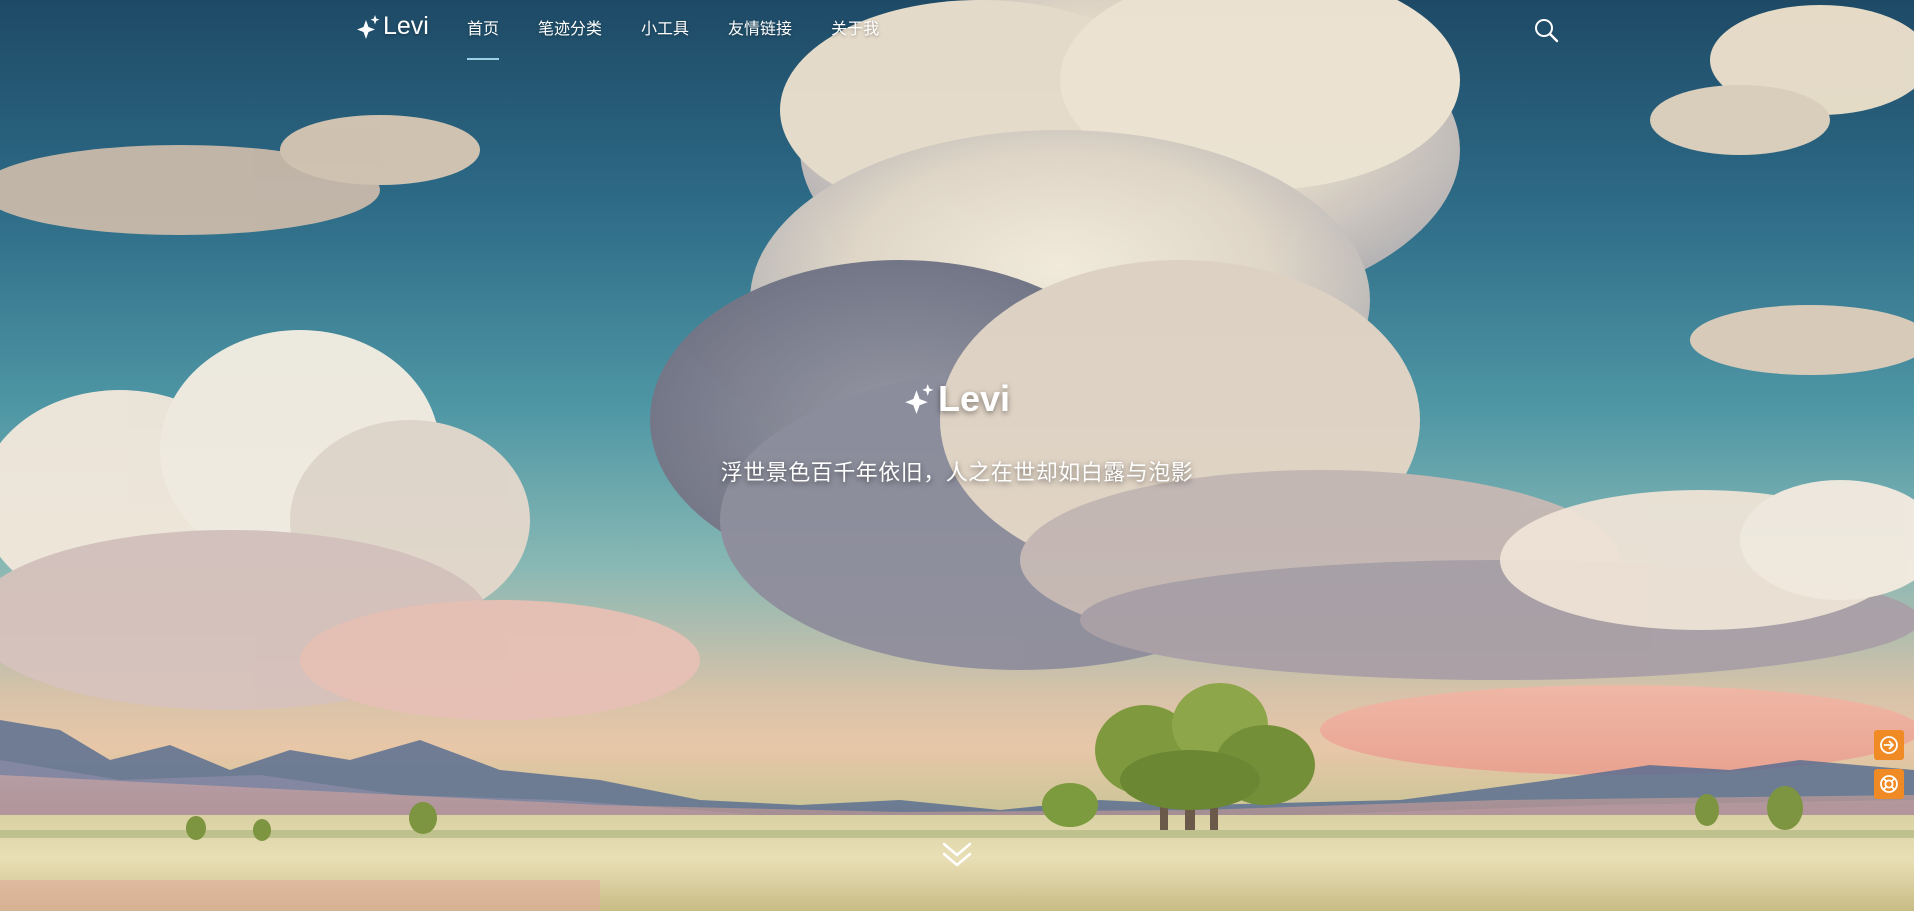 Image resolution: width=1914 pixels, height=911 pixels. Describe the element at coordinates (483, 30) in the screenshot. I see `nav-item-home: 首页` at that location.